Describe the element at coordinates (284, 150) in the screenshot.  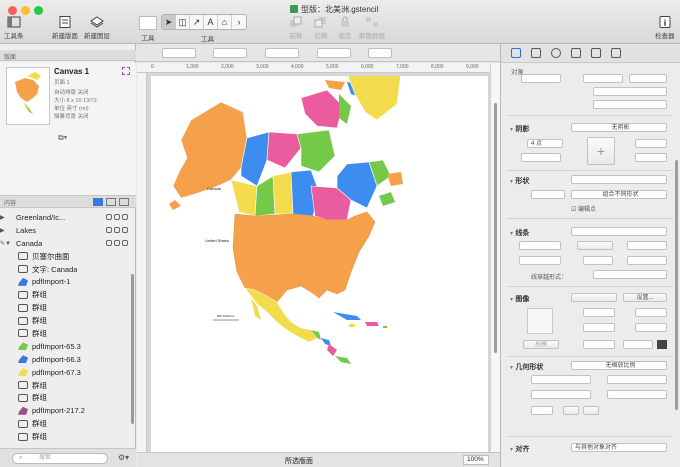
I see `nwt-region` at that location.